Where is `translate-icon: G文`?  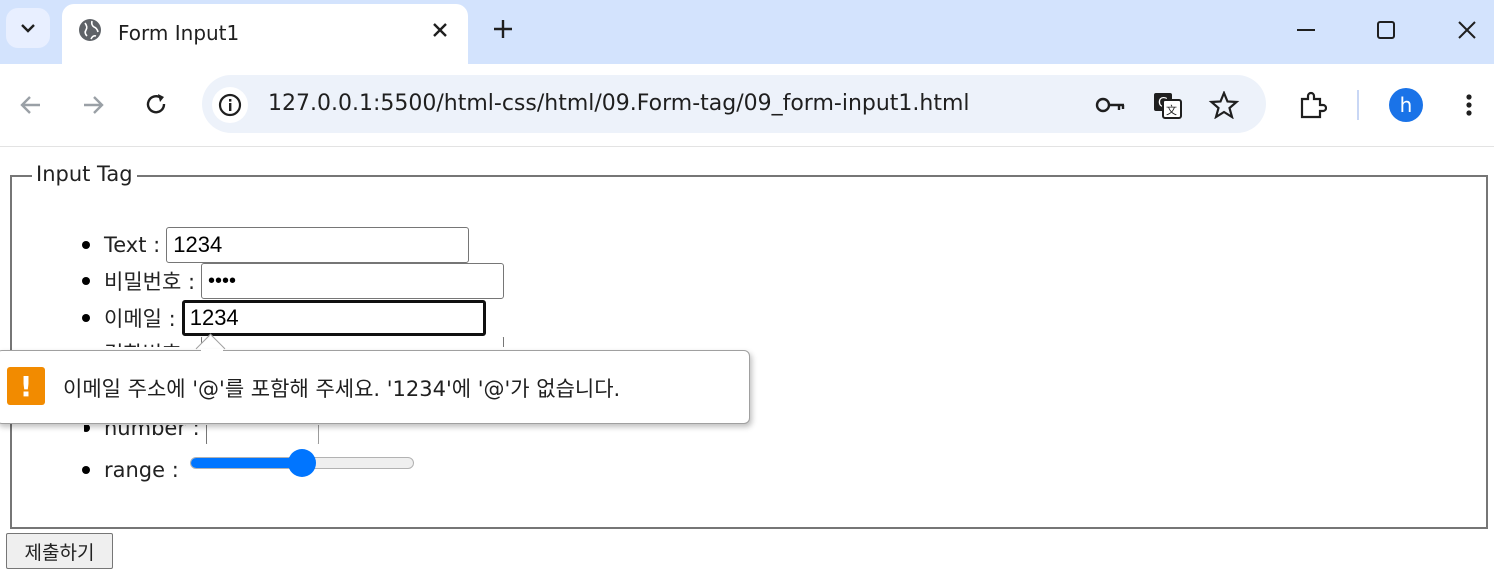
translate-icon: G文 is located at coordinates (1168, 105).